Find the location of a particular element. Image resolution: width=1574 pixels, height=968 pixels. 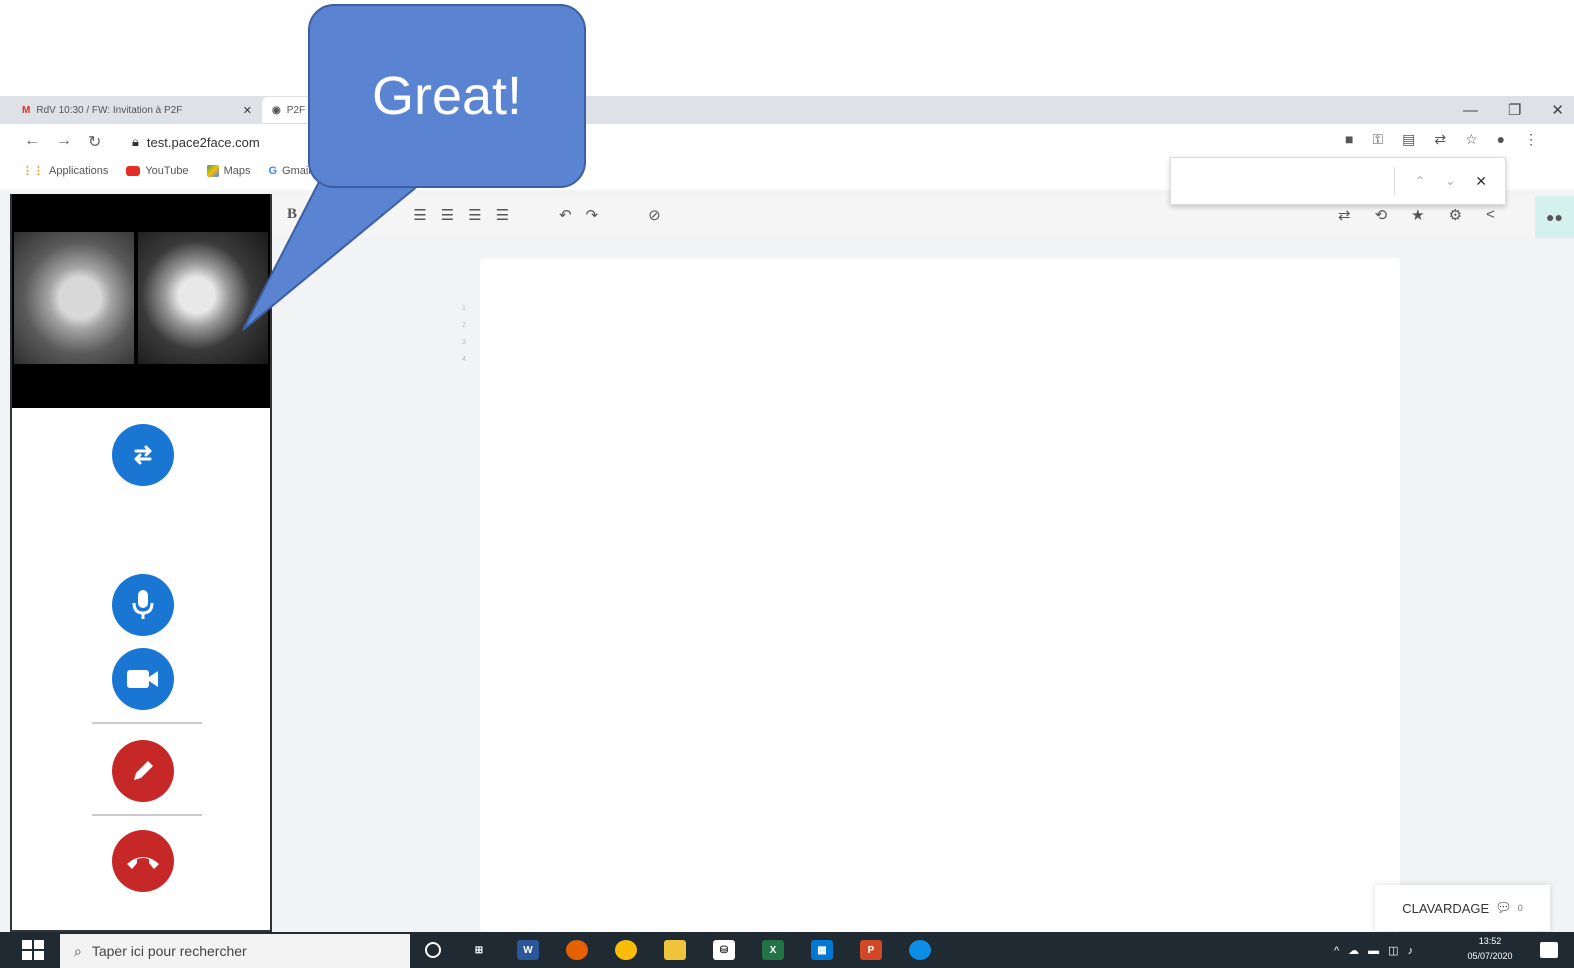

swap-icon: ⇄ is located at coordinates (1344, 215).